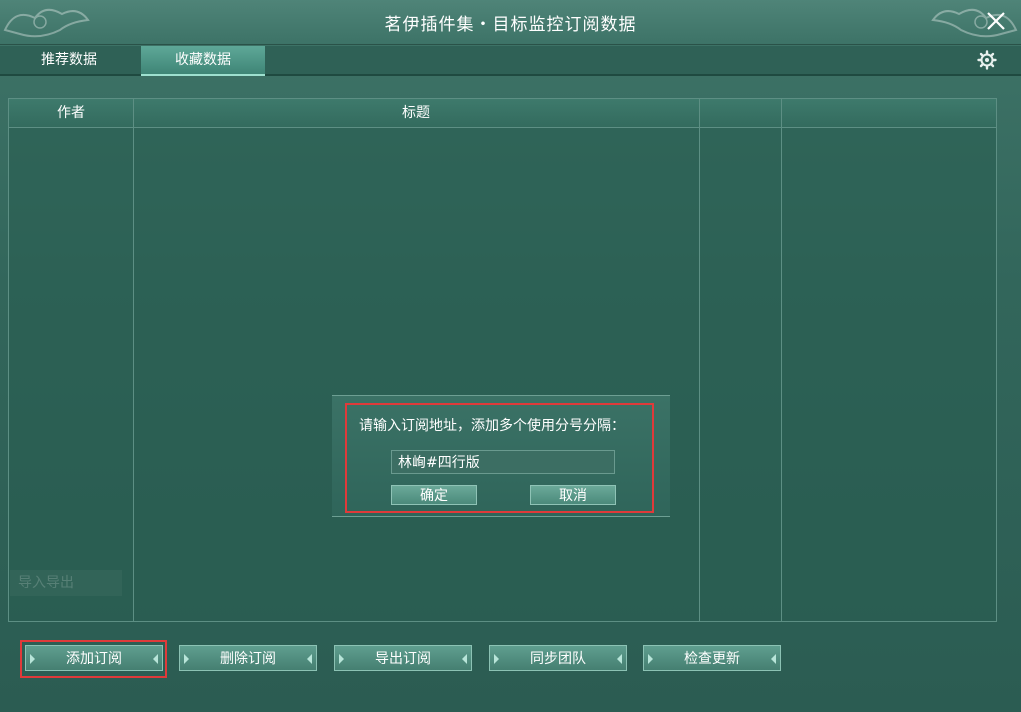 This screenshot has width=1021, height=712. What do you see at coordinates (69, 60) in the screenshot?
I see `tab-recommended: 推荐数据` at bounding box center [69, 60].